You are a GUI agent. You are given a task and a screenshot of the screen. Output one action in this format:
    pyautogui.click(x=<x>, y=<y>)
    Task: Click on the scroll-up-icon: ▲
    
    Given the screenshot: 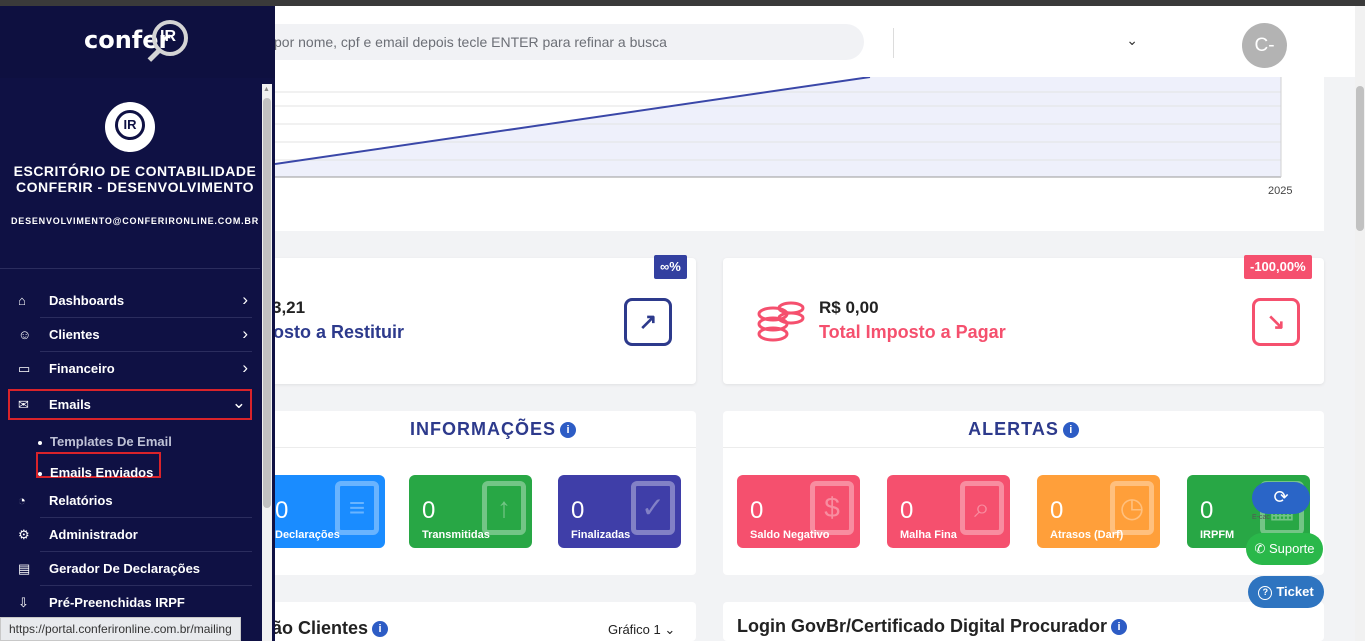 What is the action you would take?
    pyautogui.click(x=266, y=89)
    